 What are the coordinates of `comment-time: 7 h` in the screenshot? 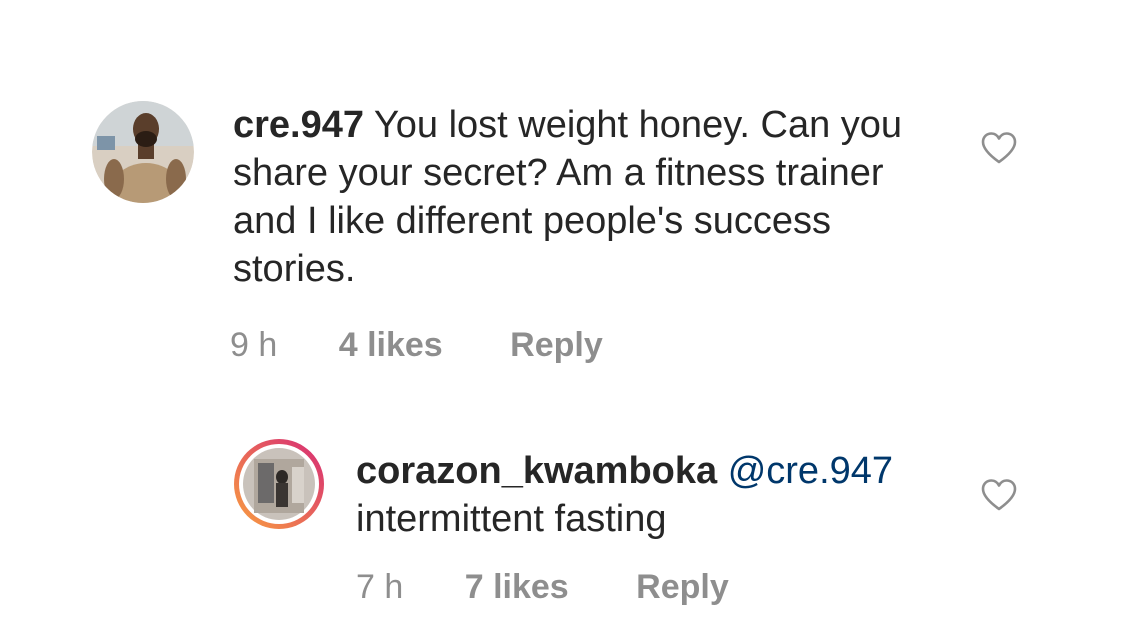 It's located at (380, 587).